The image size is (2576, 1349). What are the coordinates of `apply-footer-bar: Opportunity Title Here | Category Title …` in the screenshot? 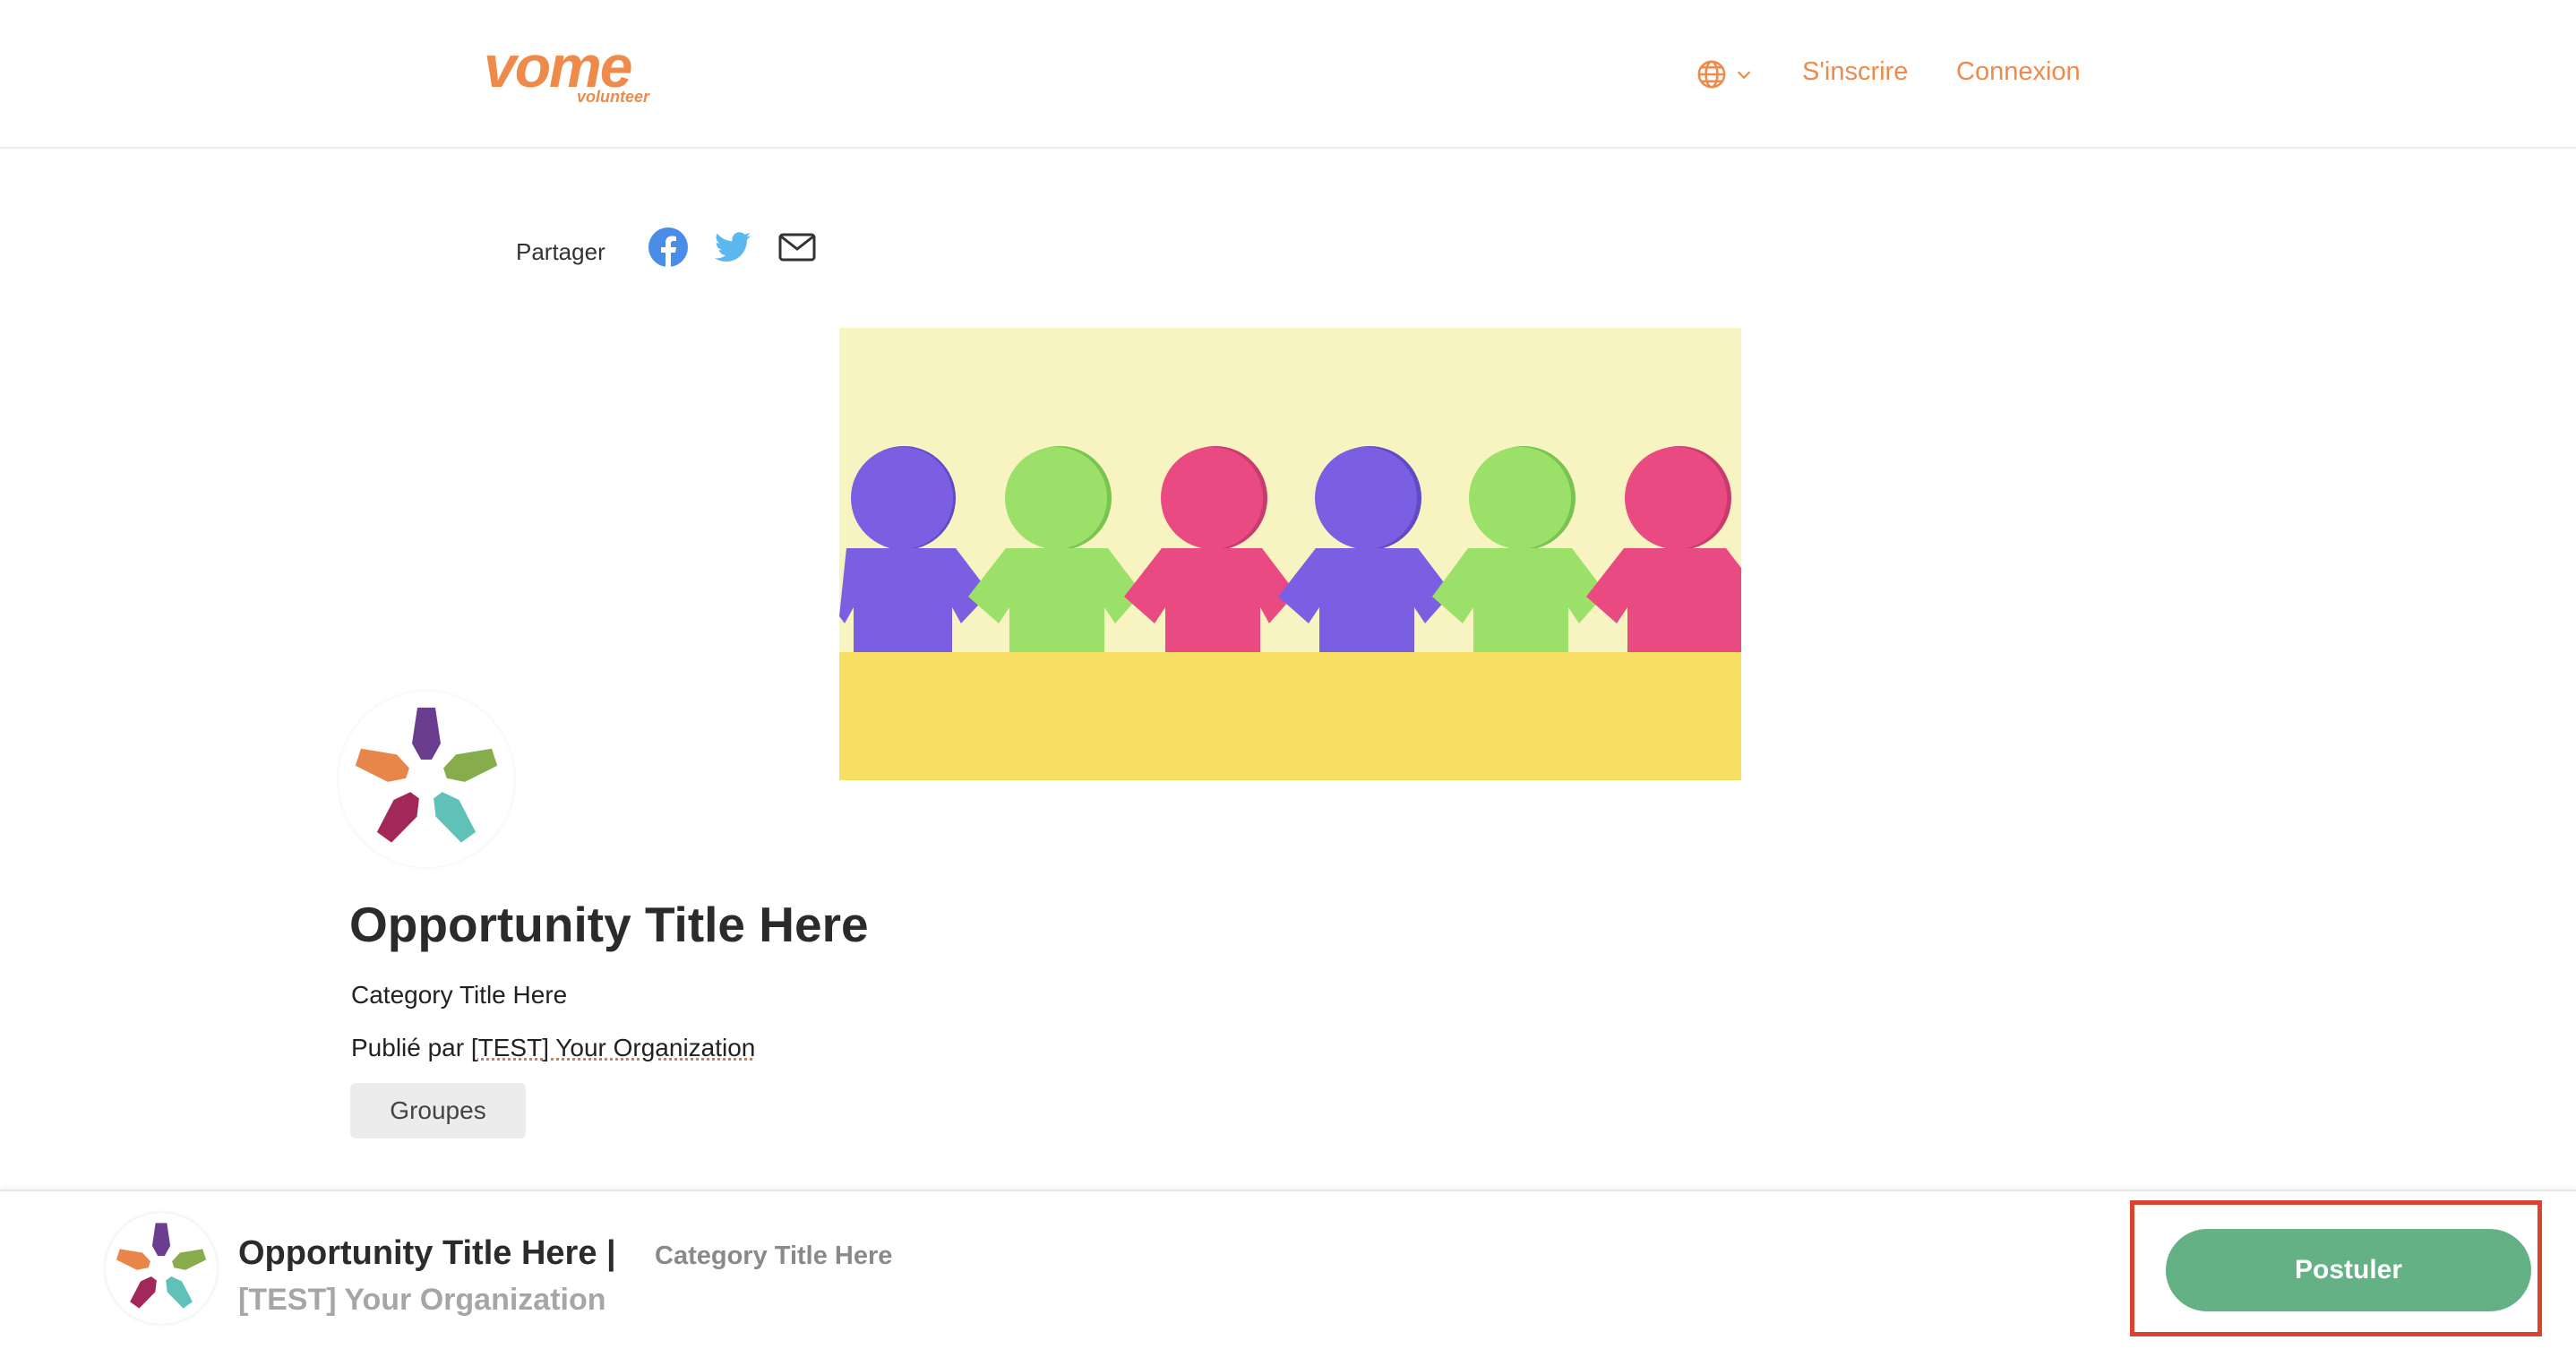 It's located at (1288, 1269).